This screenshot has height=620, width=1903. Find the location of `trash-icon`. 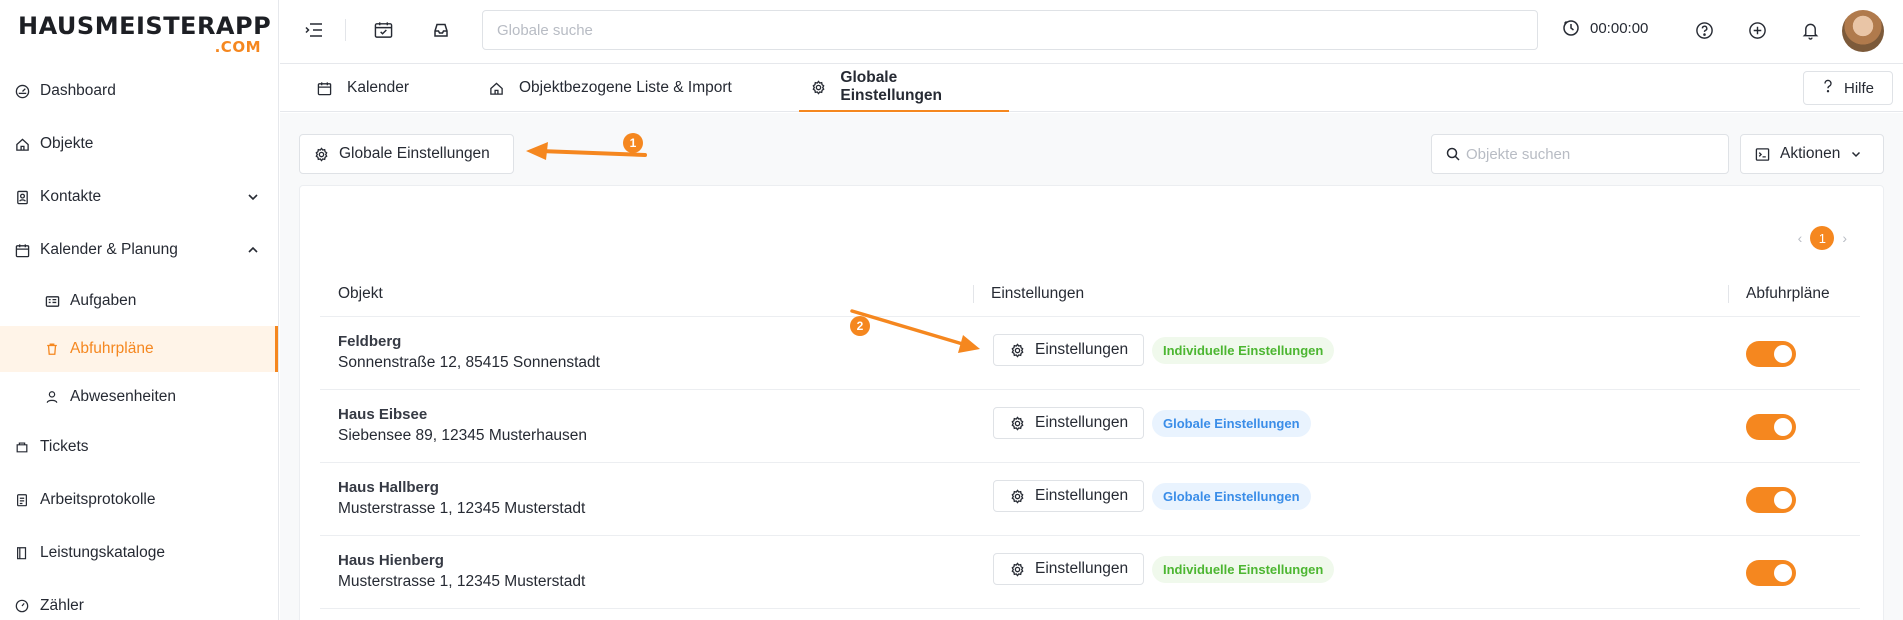

trash-icon is located at coordinates (52, 349).